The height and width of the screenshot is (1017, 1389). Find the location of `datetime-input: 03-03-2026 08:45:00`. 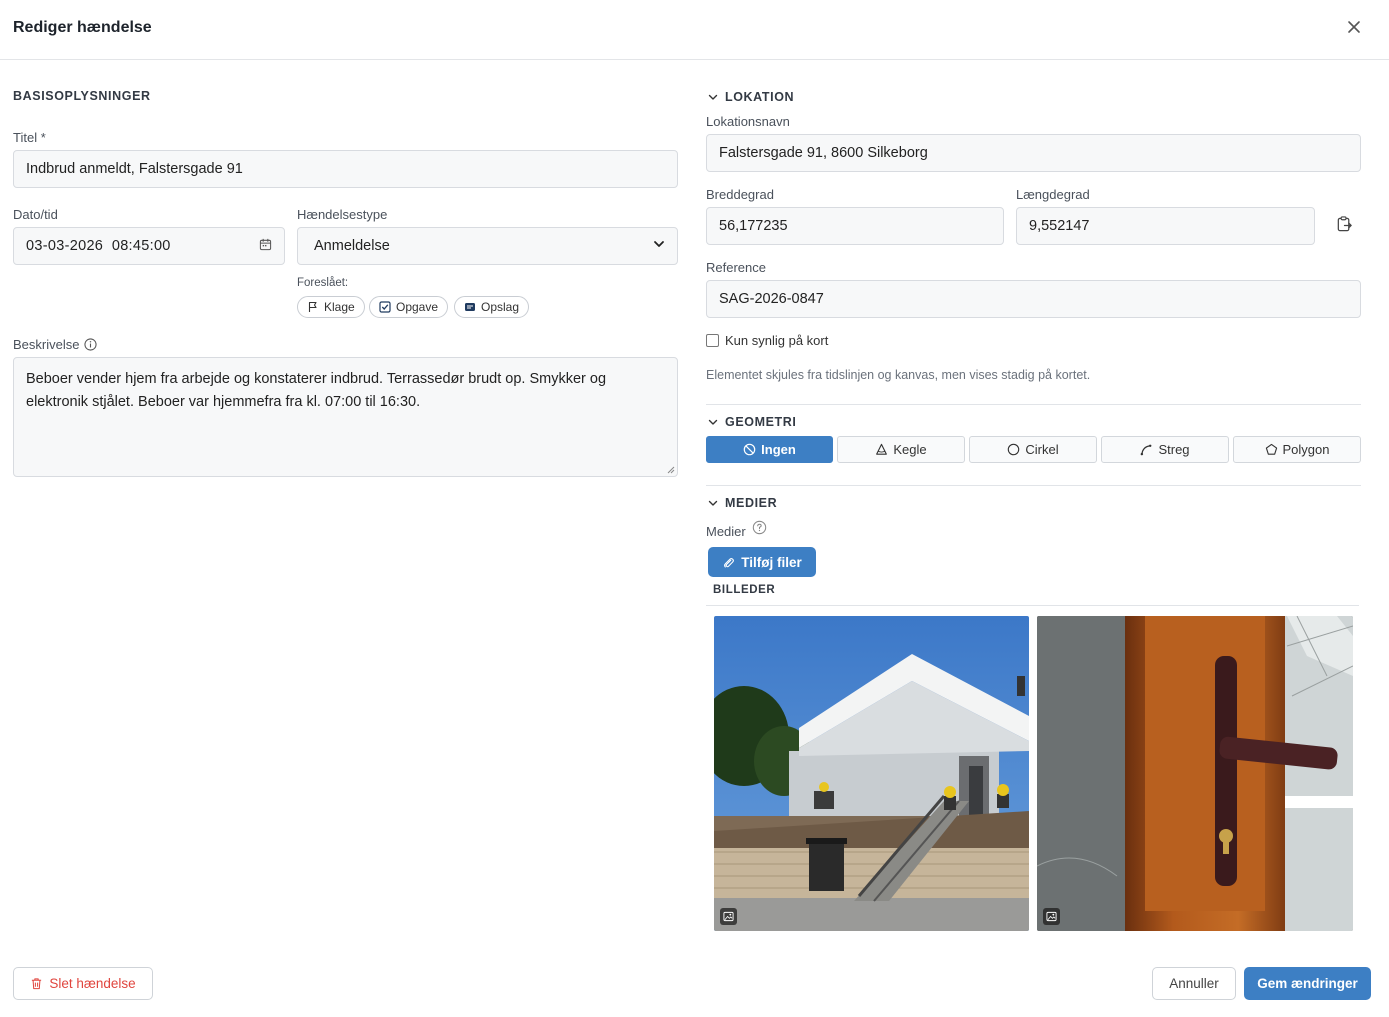

datetime-input: 03-03-2026 08:45:00 is located at coordinates (149, 246).